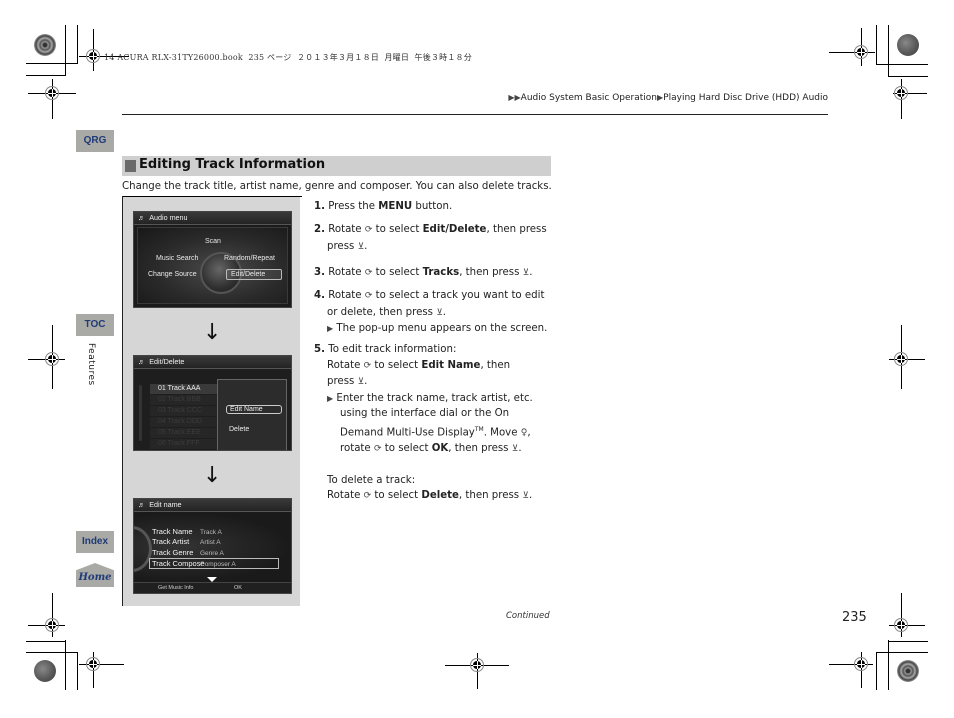 The width and height of the screenshot is (954, 718). Describe the element at coordinates (95, 325) in the screenshot. I see `toc-tab: TOC` at that location.